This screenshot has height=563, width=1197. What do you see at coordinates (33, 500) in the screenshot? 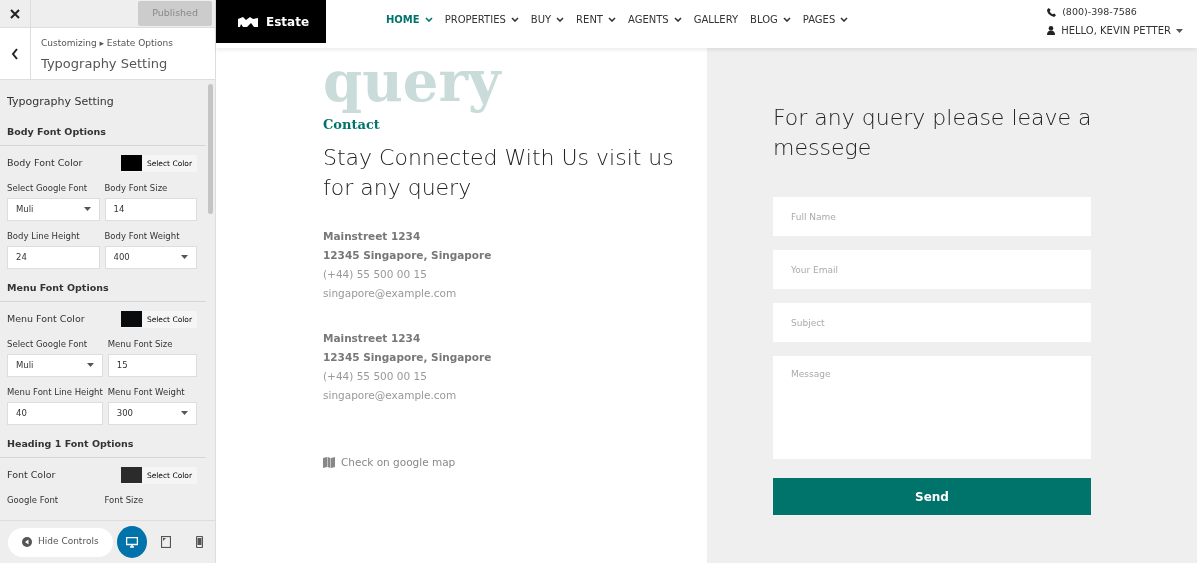
I see `field-label: Google Font` at bounding box center [33, 500].